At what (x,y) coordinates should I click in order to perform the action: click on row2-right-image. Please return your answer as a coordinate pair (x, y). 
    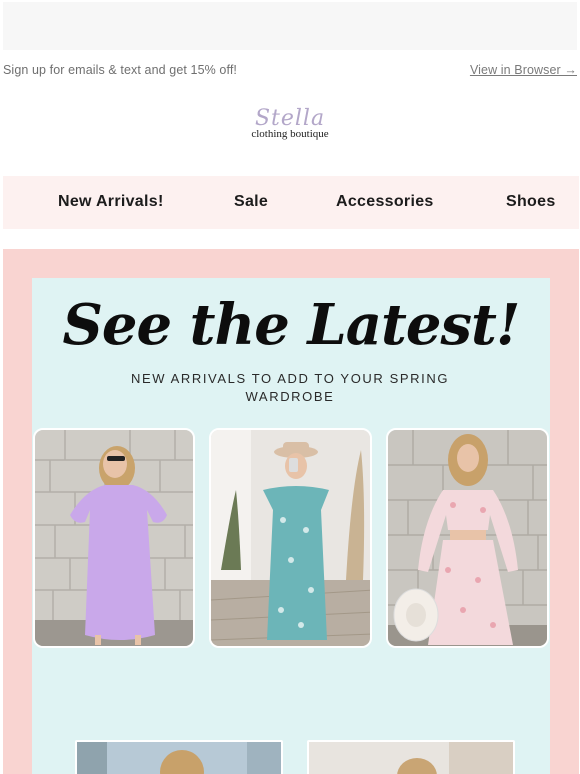
    Looking at the image, I should click on (411, 758).